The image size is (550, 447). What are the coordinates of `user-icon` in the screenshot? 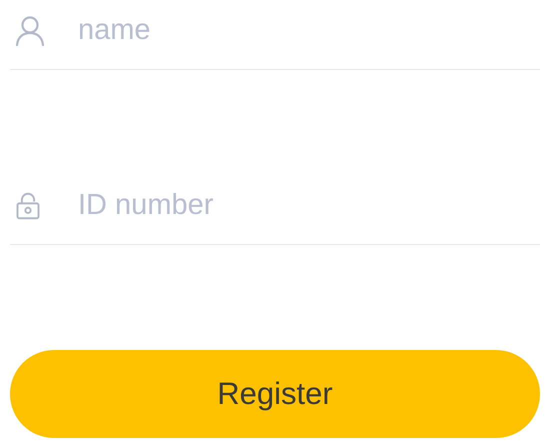 It's located at (30, 30).